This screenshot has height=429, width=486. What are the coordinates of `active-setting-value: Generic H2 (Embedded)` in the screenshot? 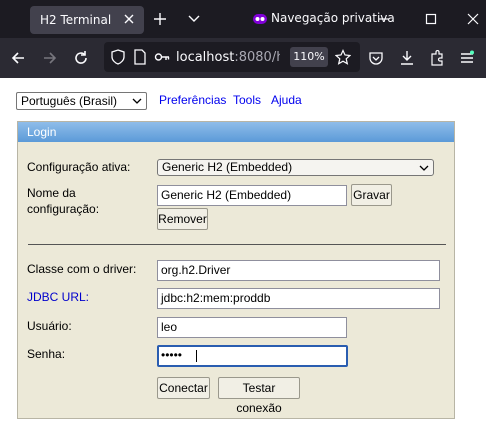 It's located at (227, 167).